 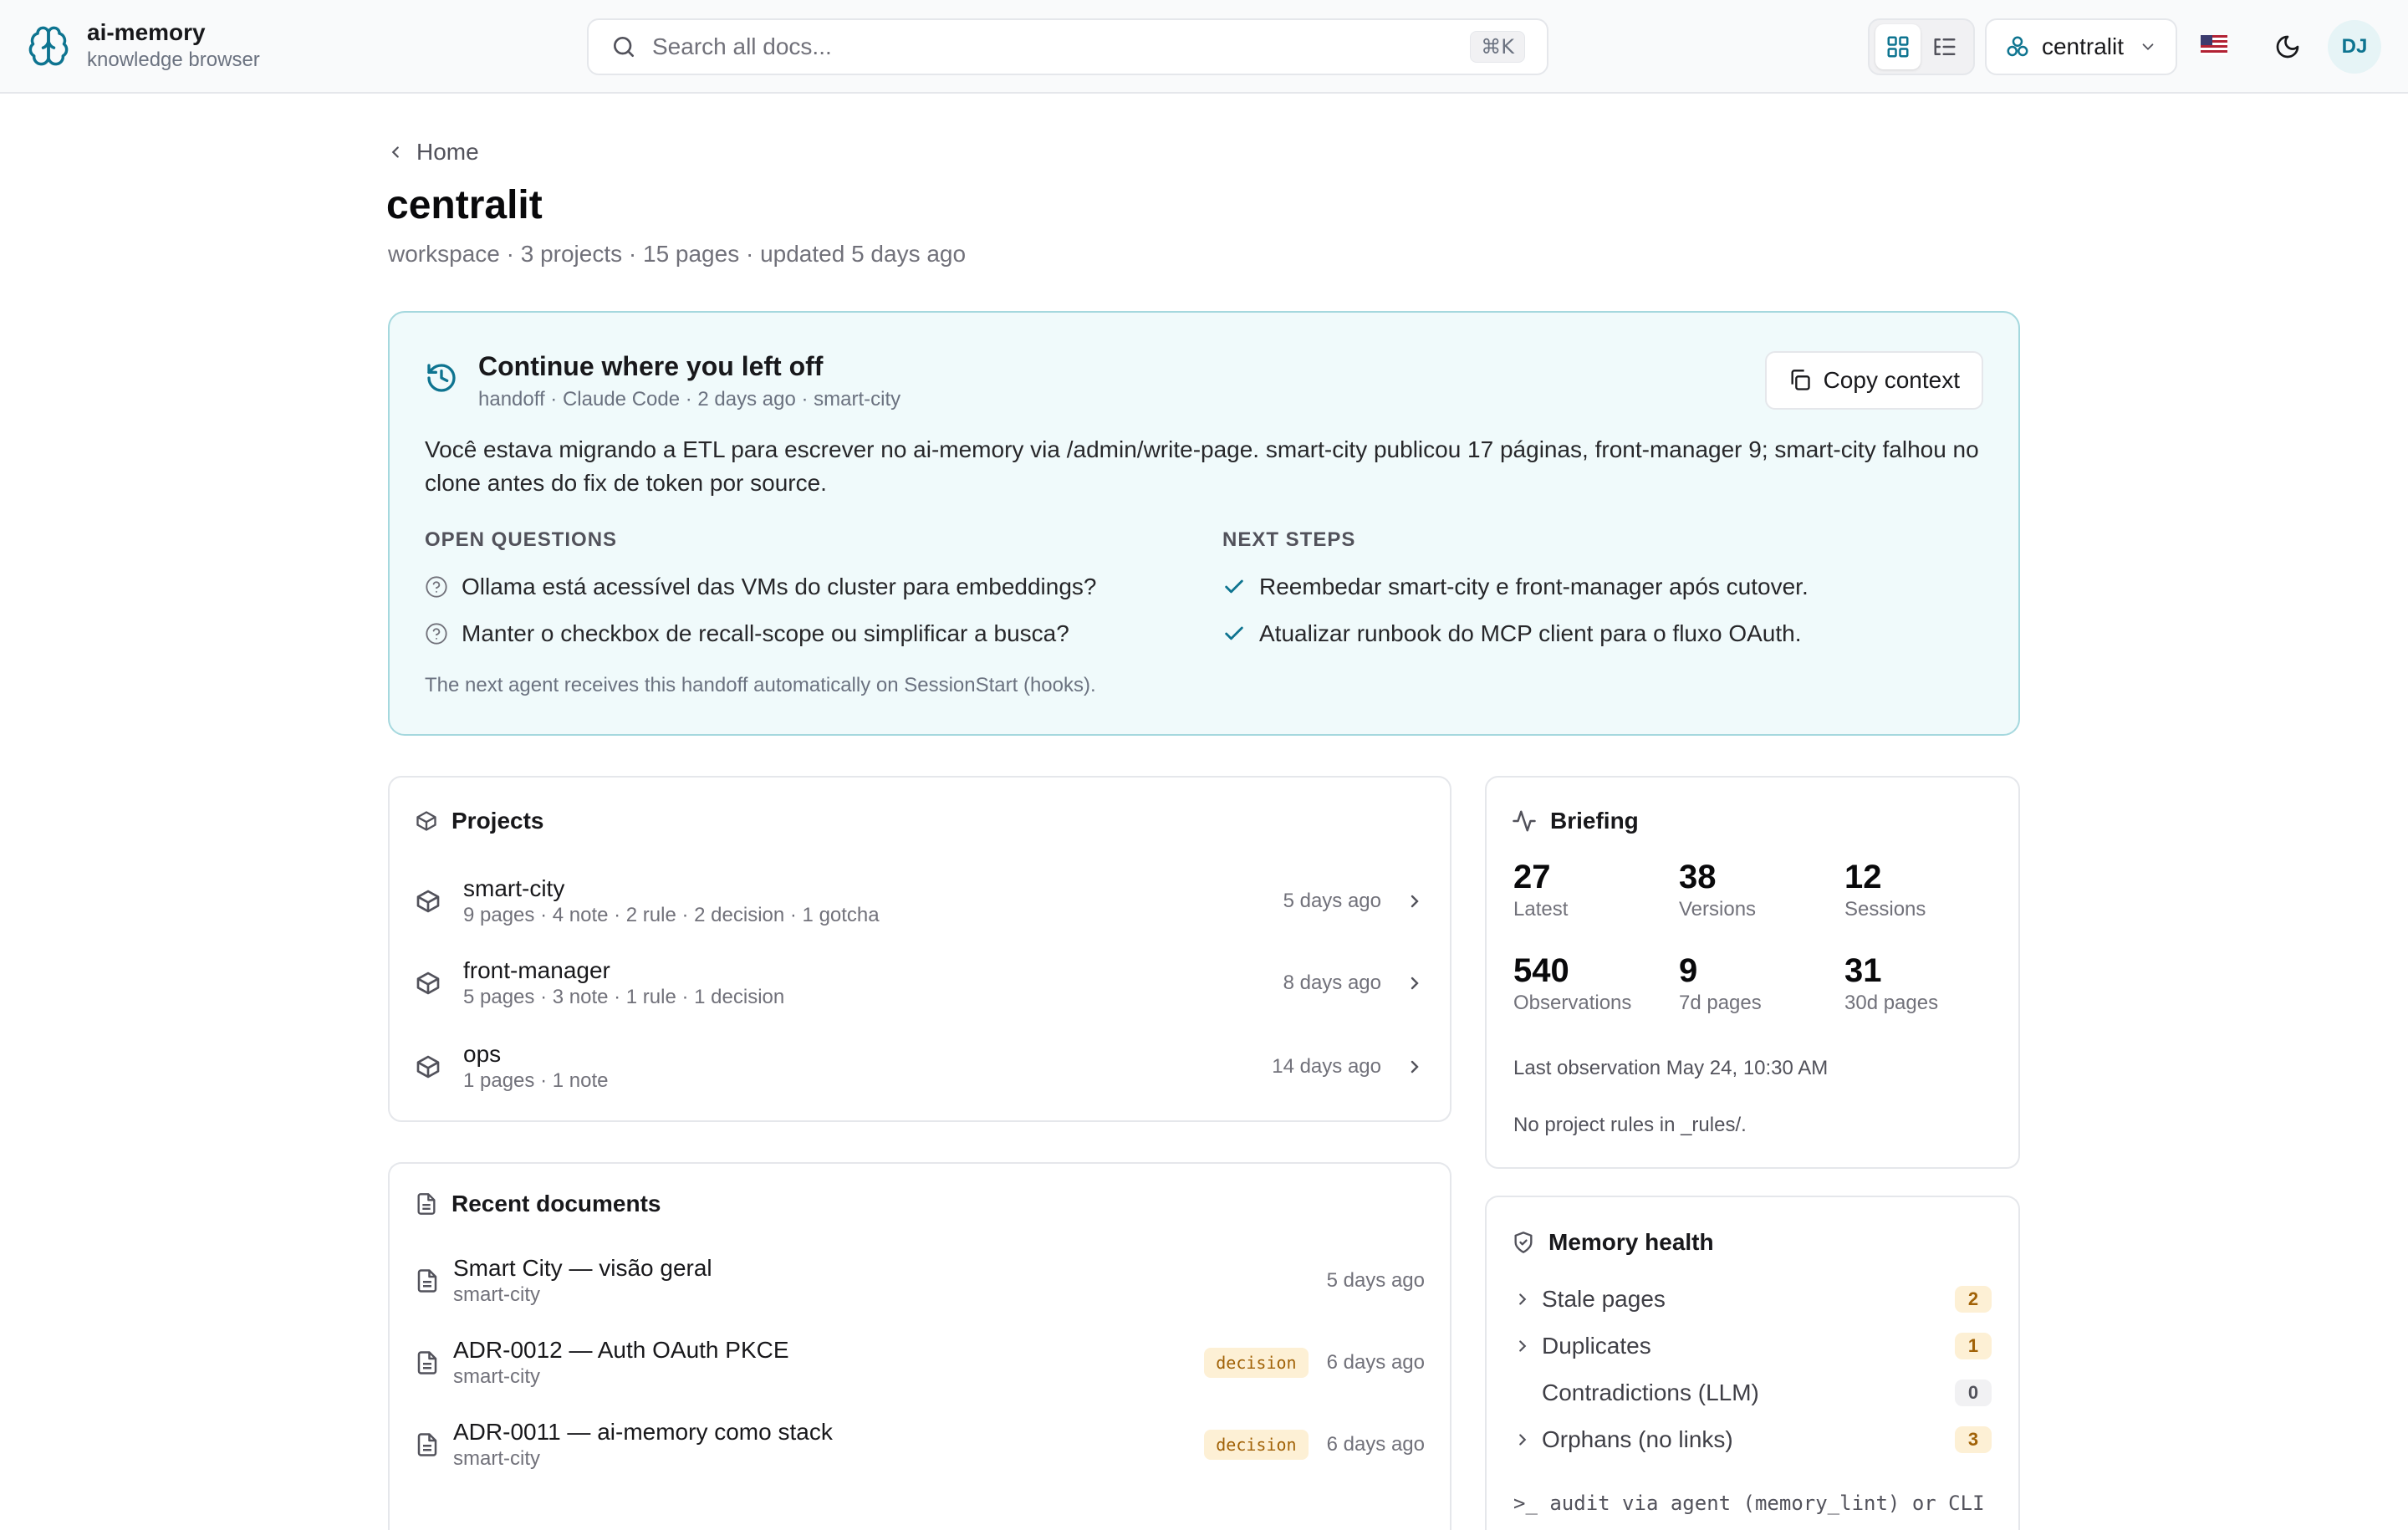 I want to click on last-observation: Last observation May 24, 10:30 AM, so click(x=1671, y=1068).